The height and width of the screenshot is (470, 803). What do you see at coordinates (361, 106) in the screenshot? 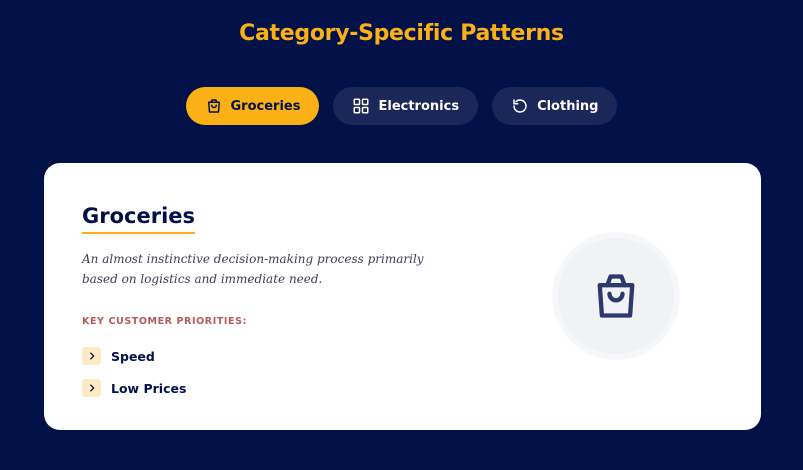
I see `grid-icon` at bounding box center [361, 106].